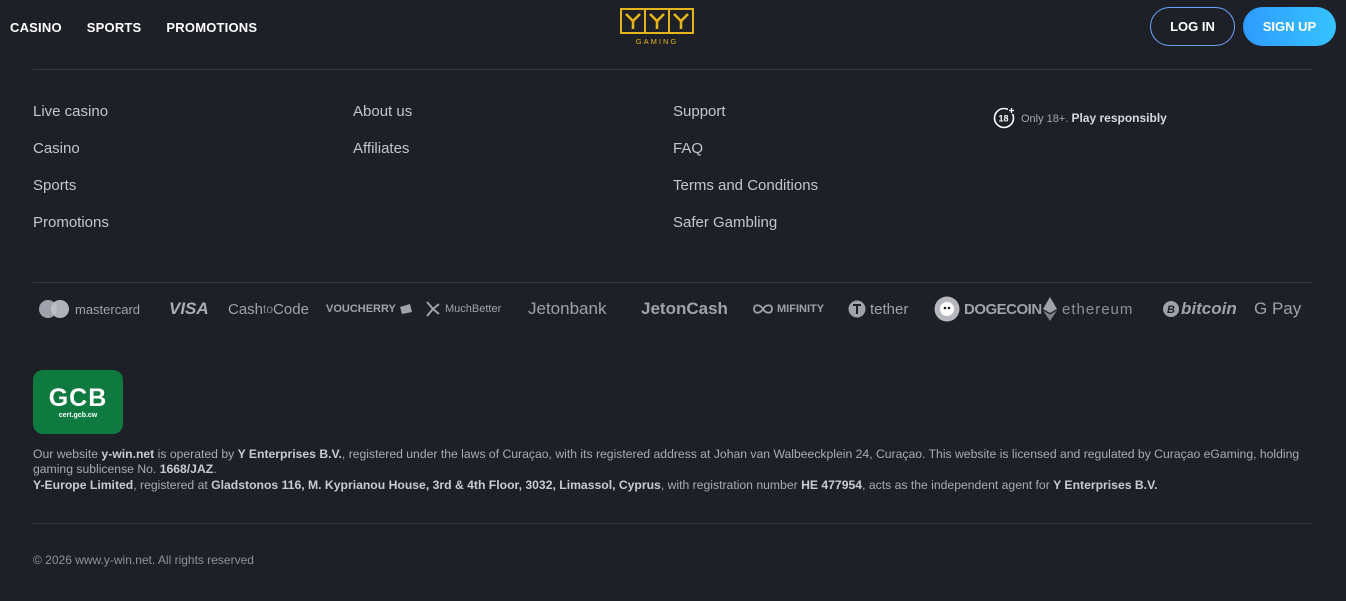 This screenshot has width=1346, height=601. Describe the element at coordinates (463, 309) in the screenshot. I see `payment-muchbetter: MuchBetter` at that location.